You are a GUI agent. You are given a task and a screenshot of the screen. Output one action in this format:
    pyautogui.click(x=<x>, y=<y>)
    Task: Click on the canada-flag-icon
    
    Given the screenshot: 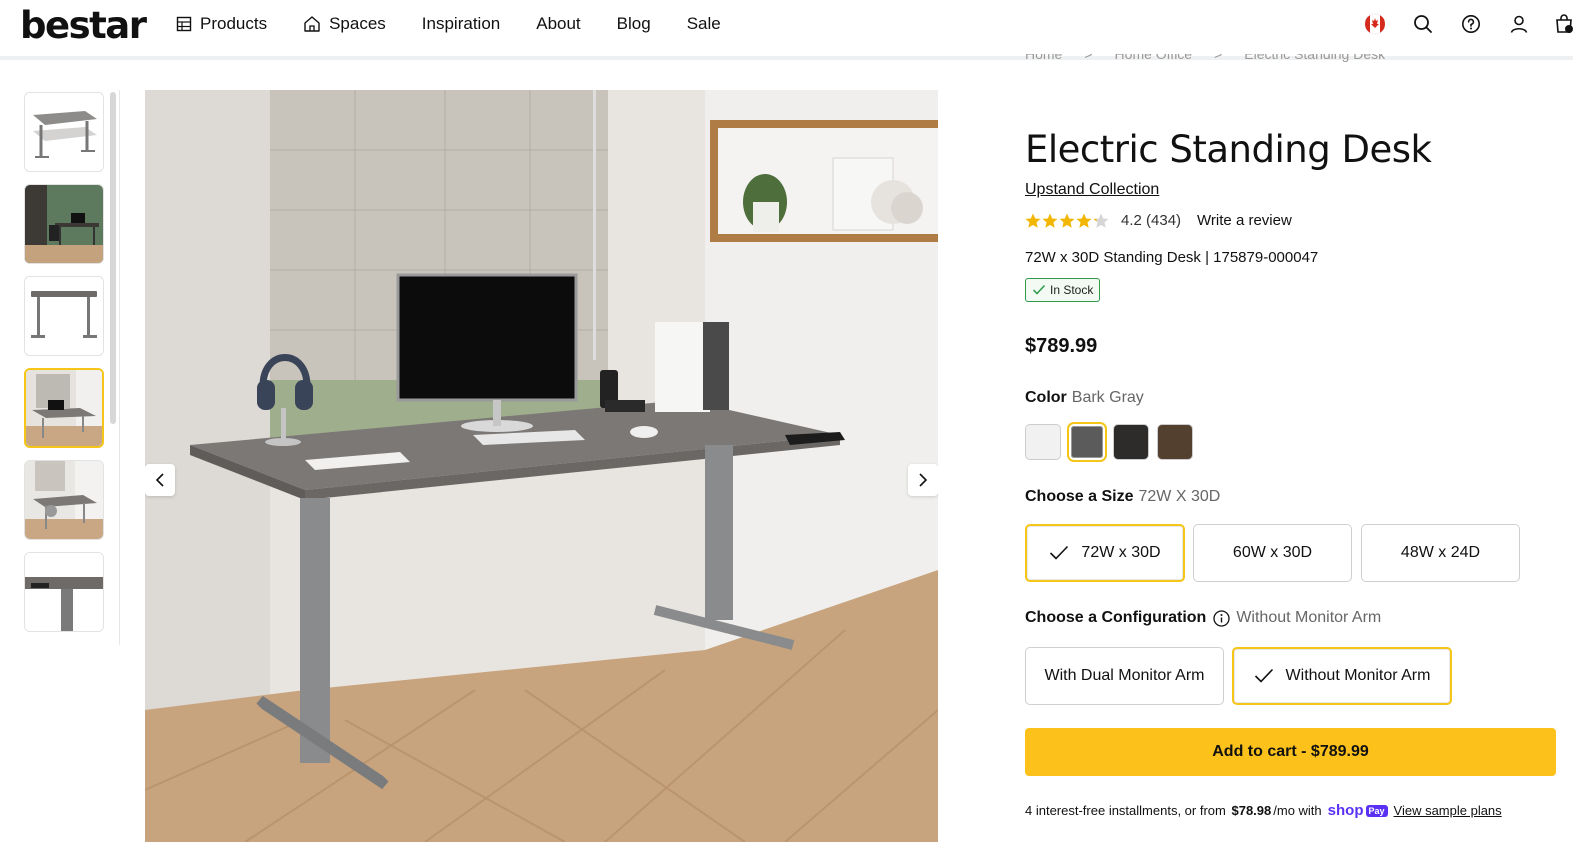 What is the action you would take?
    pyautogui.click(x=1375, y=24)
    